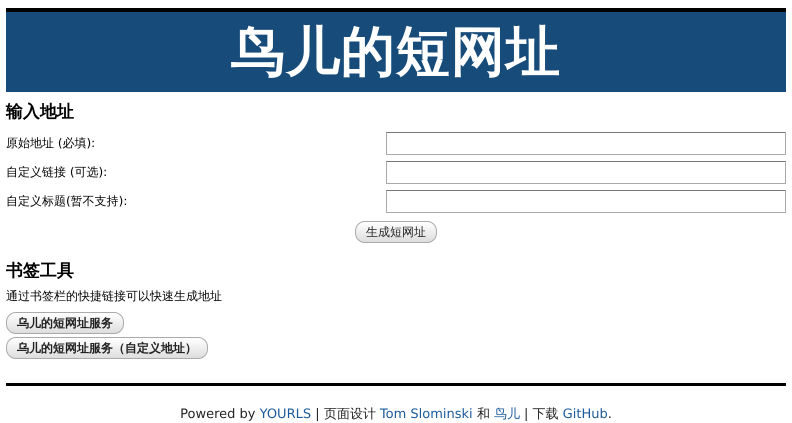 The width and height of the screenshot is (792, 423). I want to click on footer-text: Powered by YOURLS | 页面设计 Tom Slominski 和 鸟儿 | 下载 GitHub., so click(396, 414).